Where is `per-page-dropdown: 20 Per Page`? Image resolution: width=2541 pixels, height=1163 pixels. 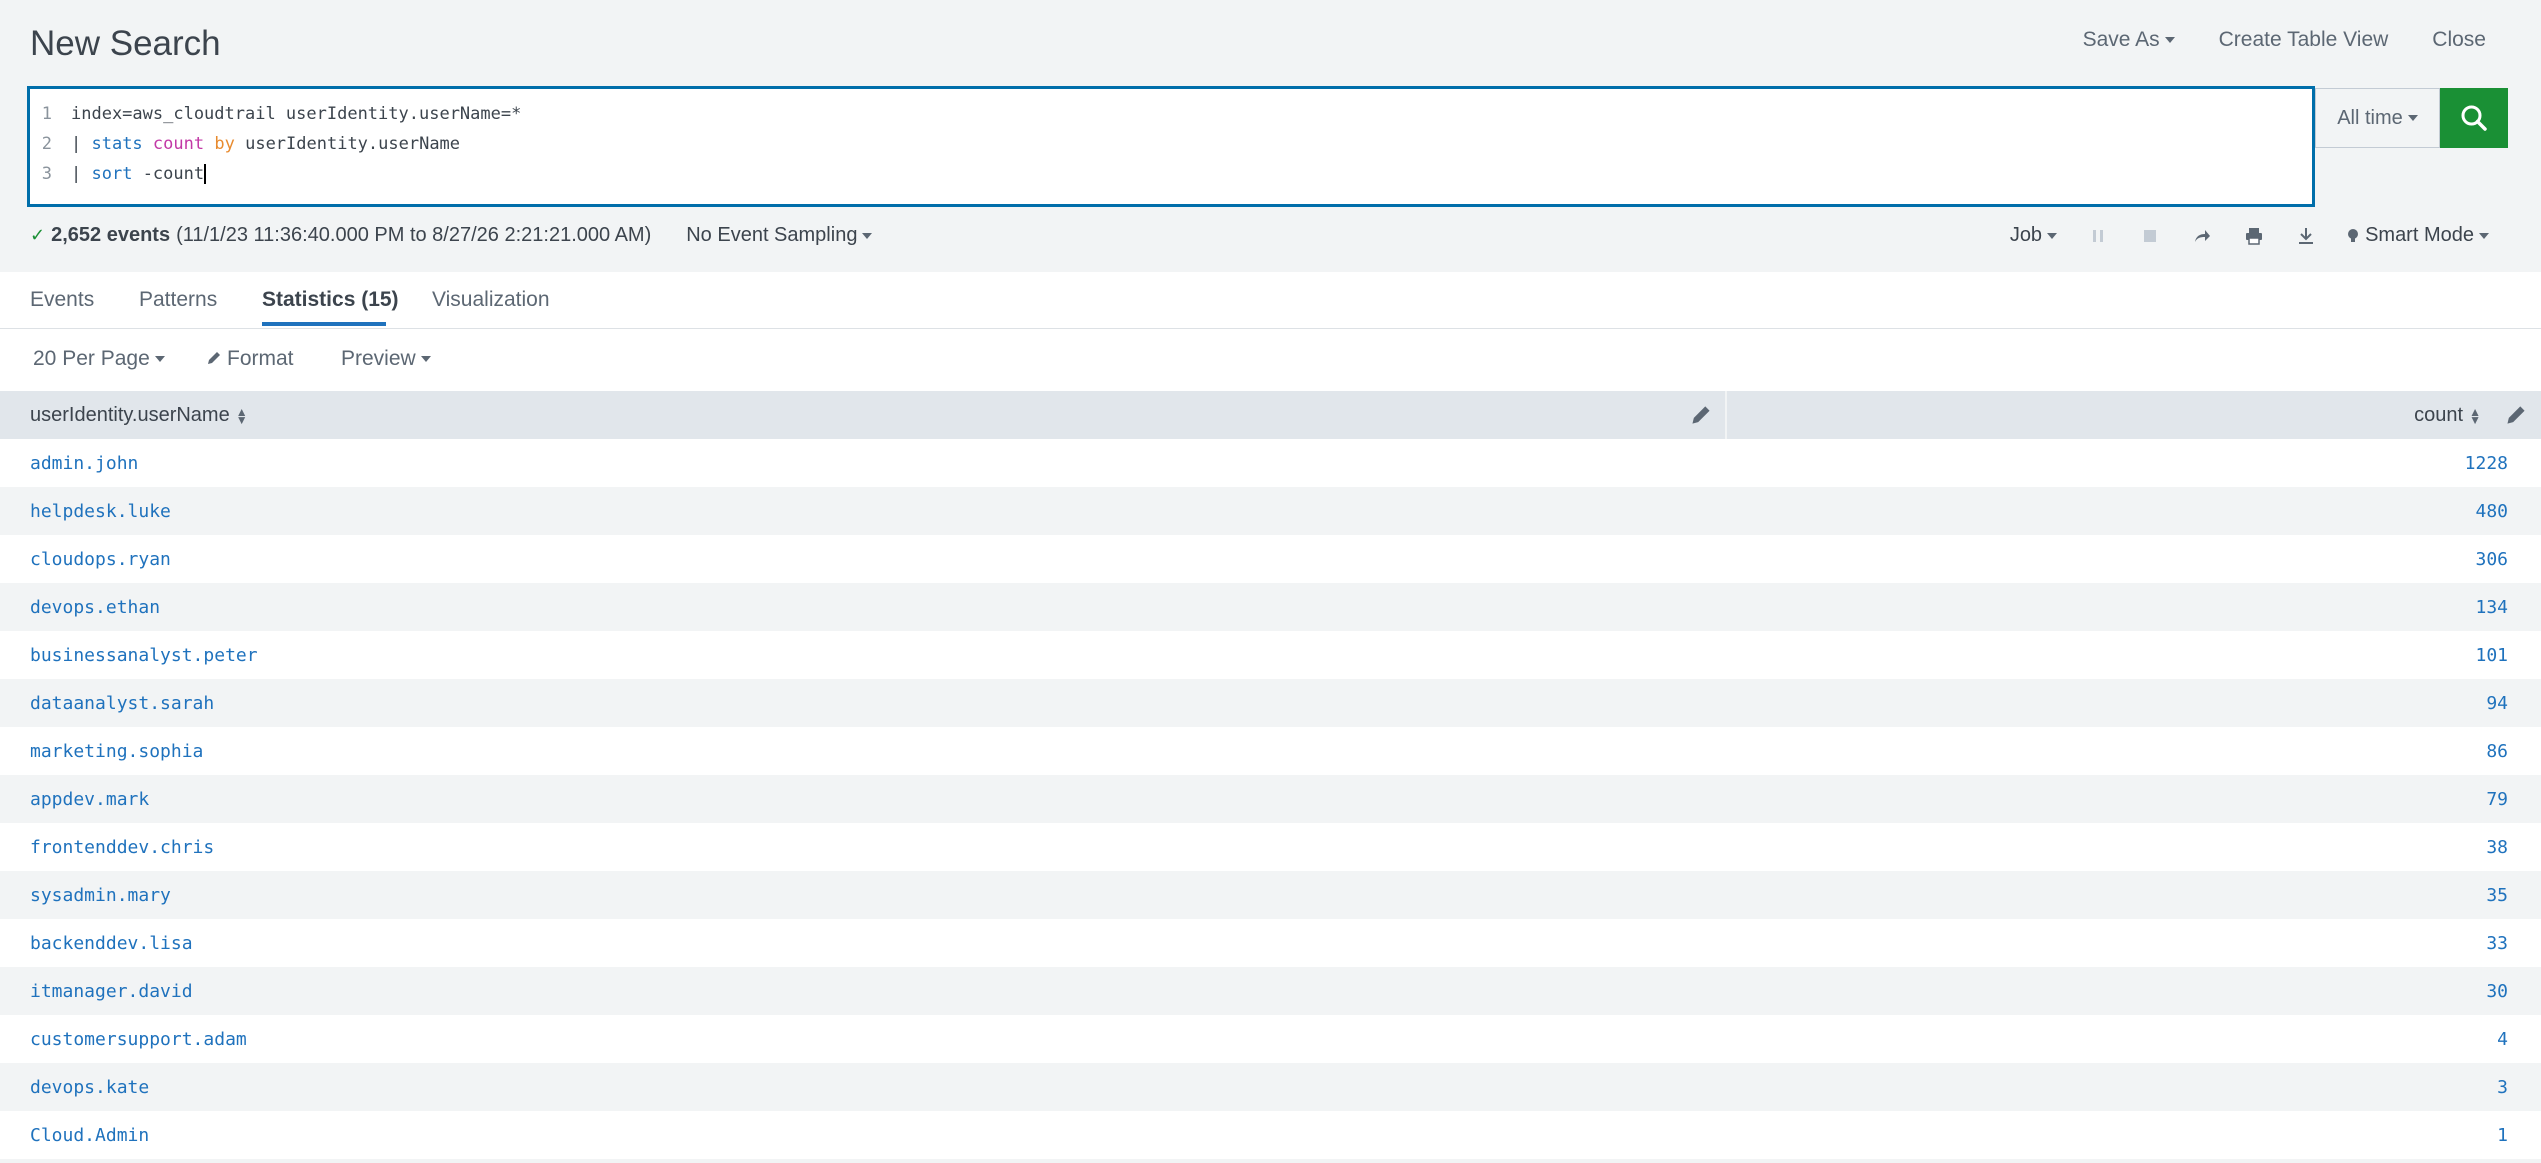 per-page-dropdown: 20 Per Page is located at coordinates (99, 359).